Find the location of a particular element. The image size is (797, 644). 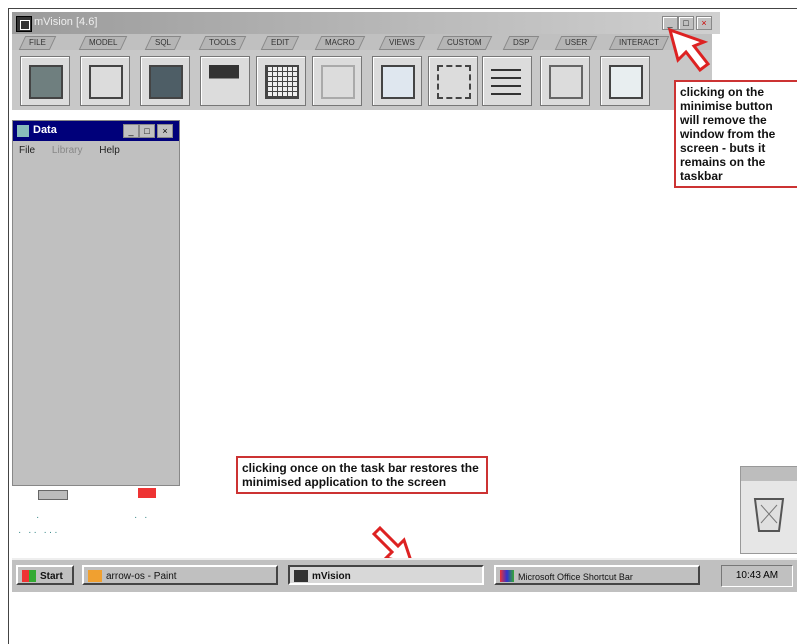

app-titlebar: mVision [4.6] _ □ × is located at coordinates (366, 23).